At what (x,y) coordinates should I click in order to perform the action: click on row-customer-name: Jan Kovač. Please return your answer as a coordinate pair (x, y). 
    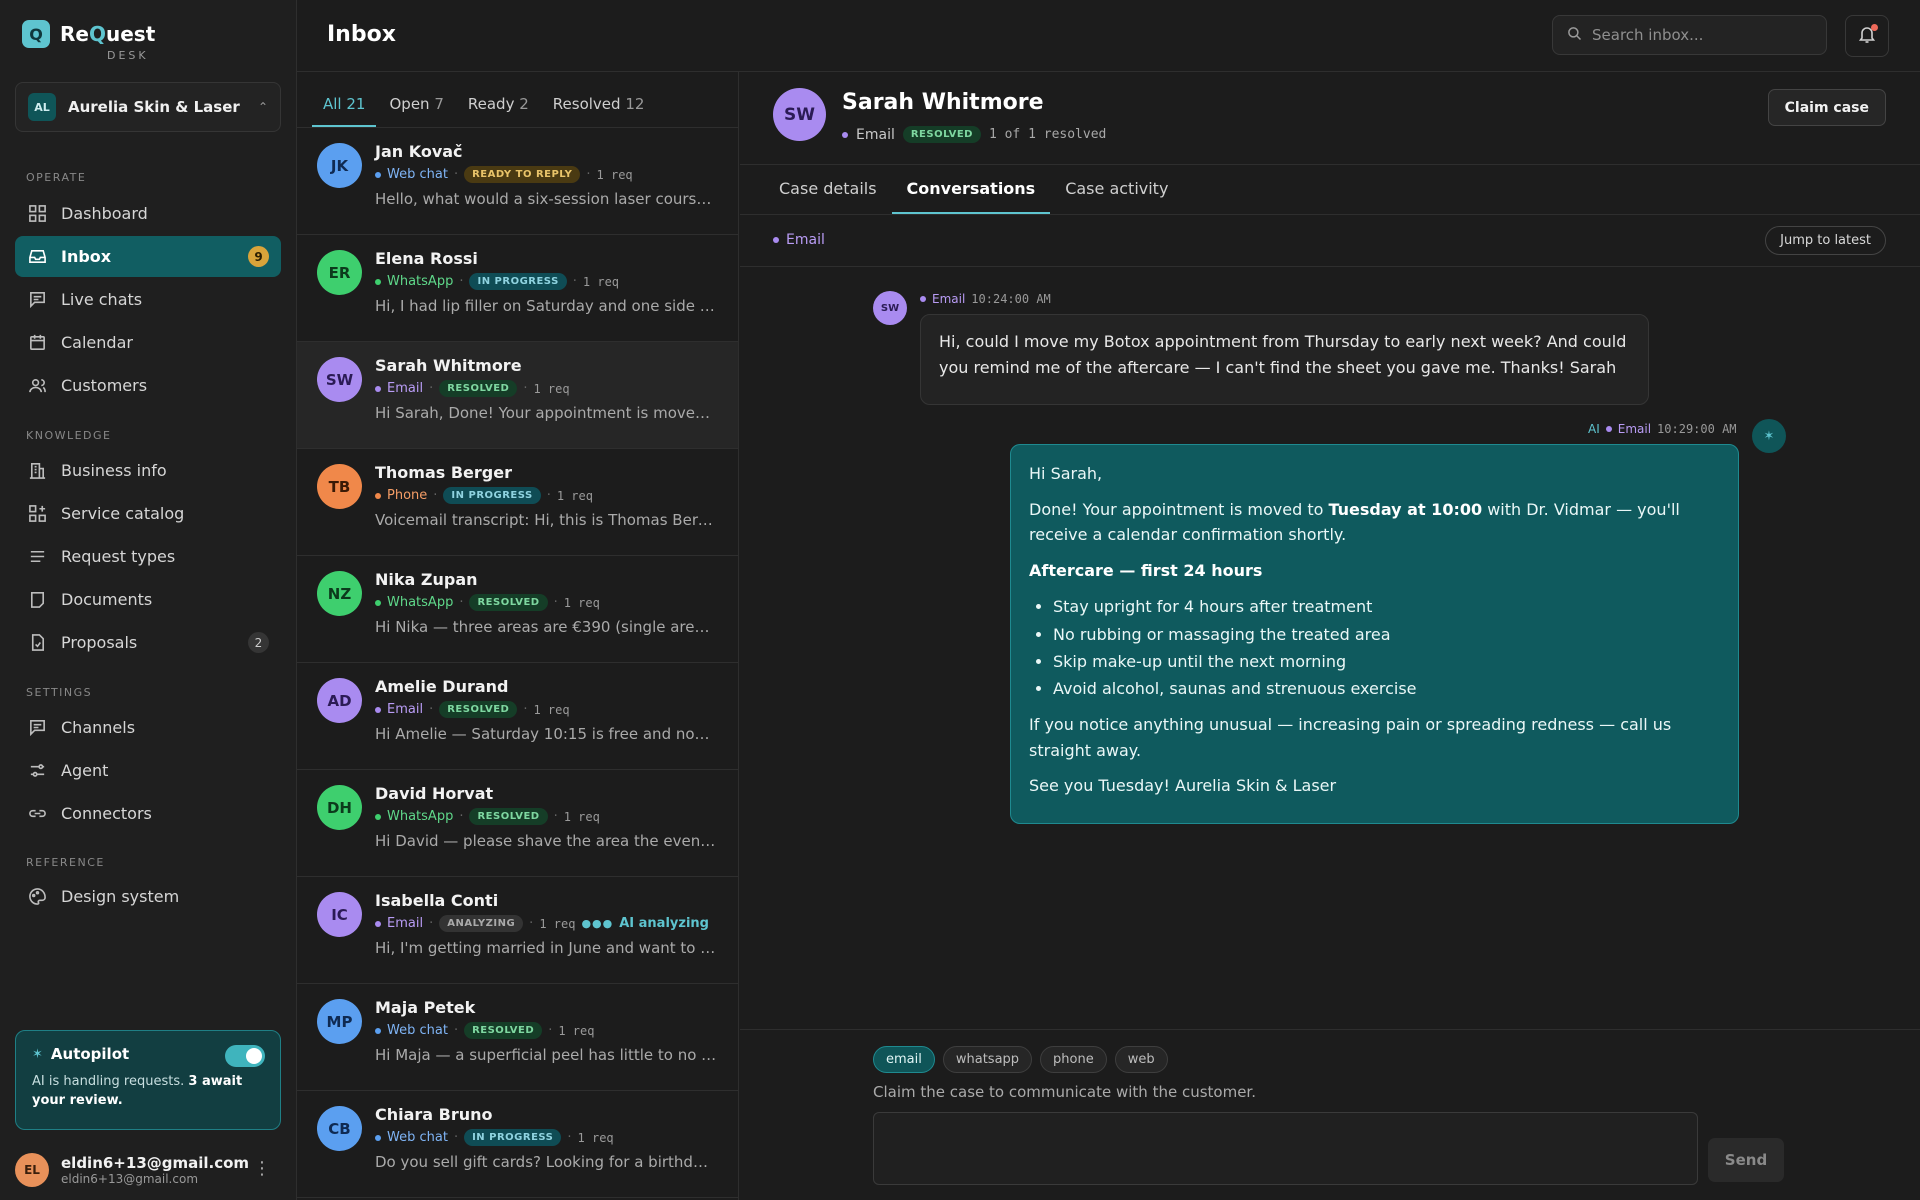
    Looking at the image, I should click on (419, 151).